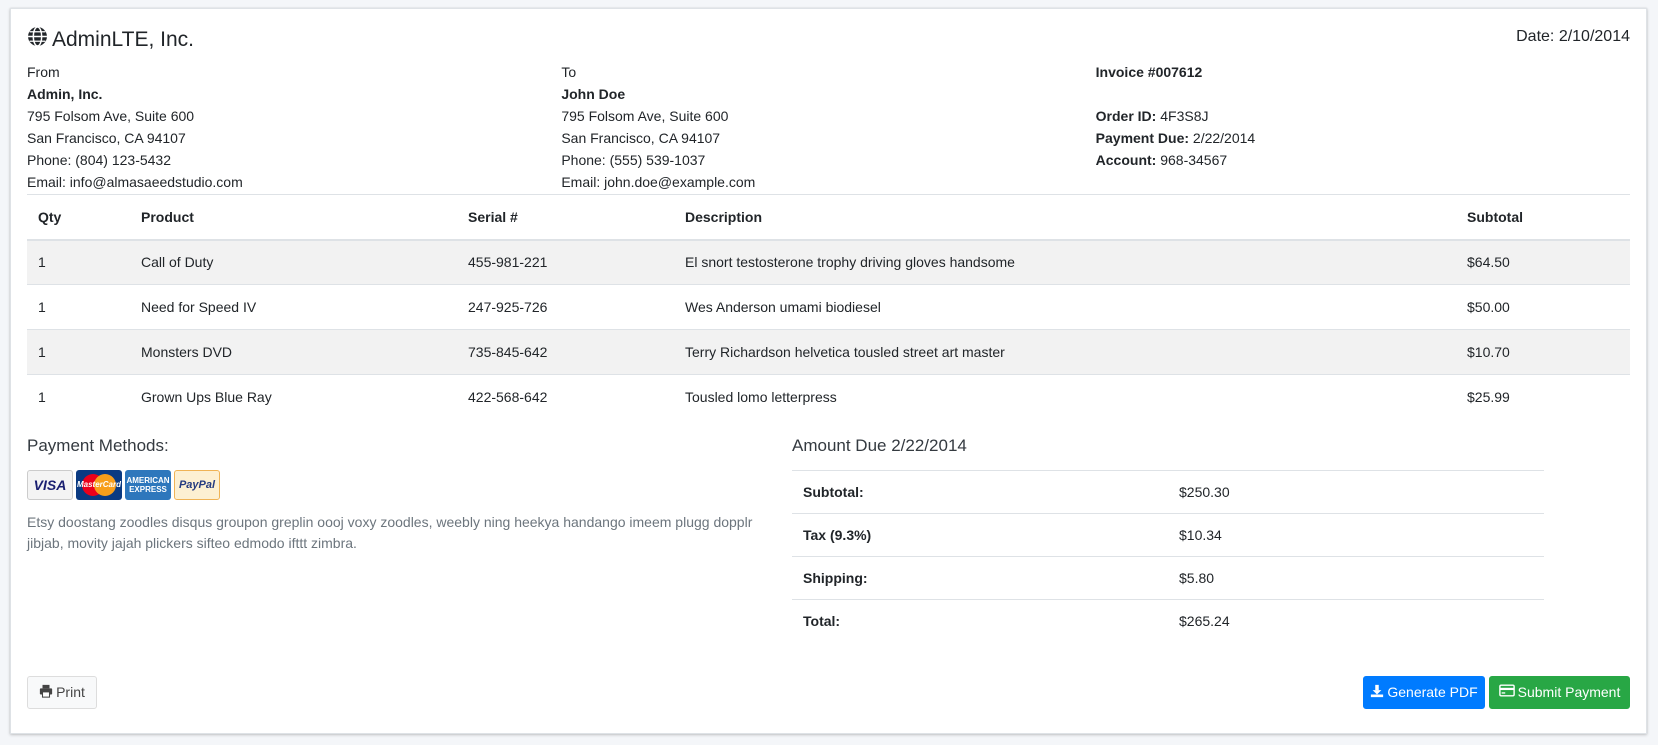 The height and width of the screenshot is (745, 1658). What do you see at coordinates (1161, 160) in the screenshot?
I see `account: Account: 968-34567` at bounding box center [1161, 160].